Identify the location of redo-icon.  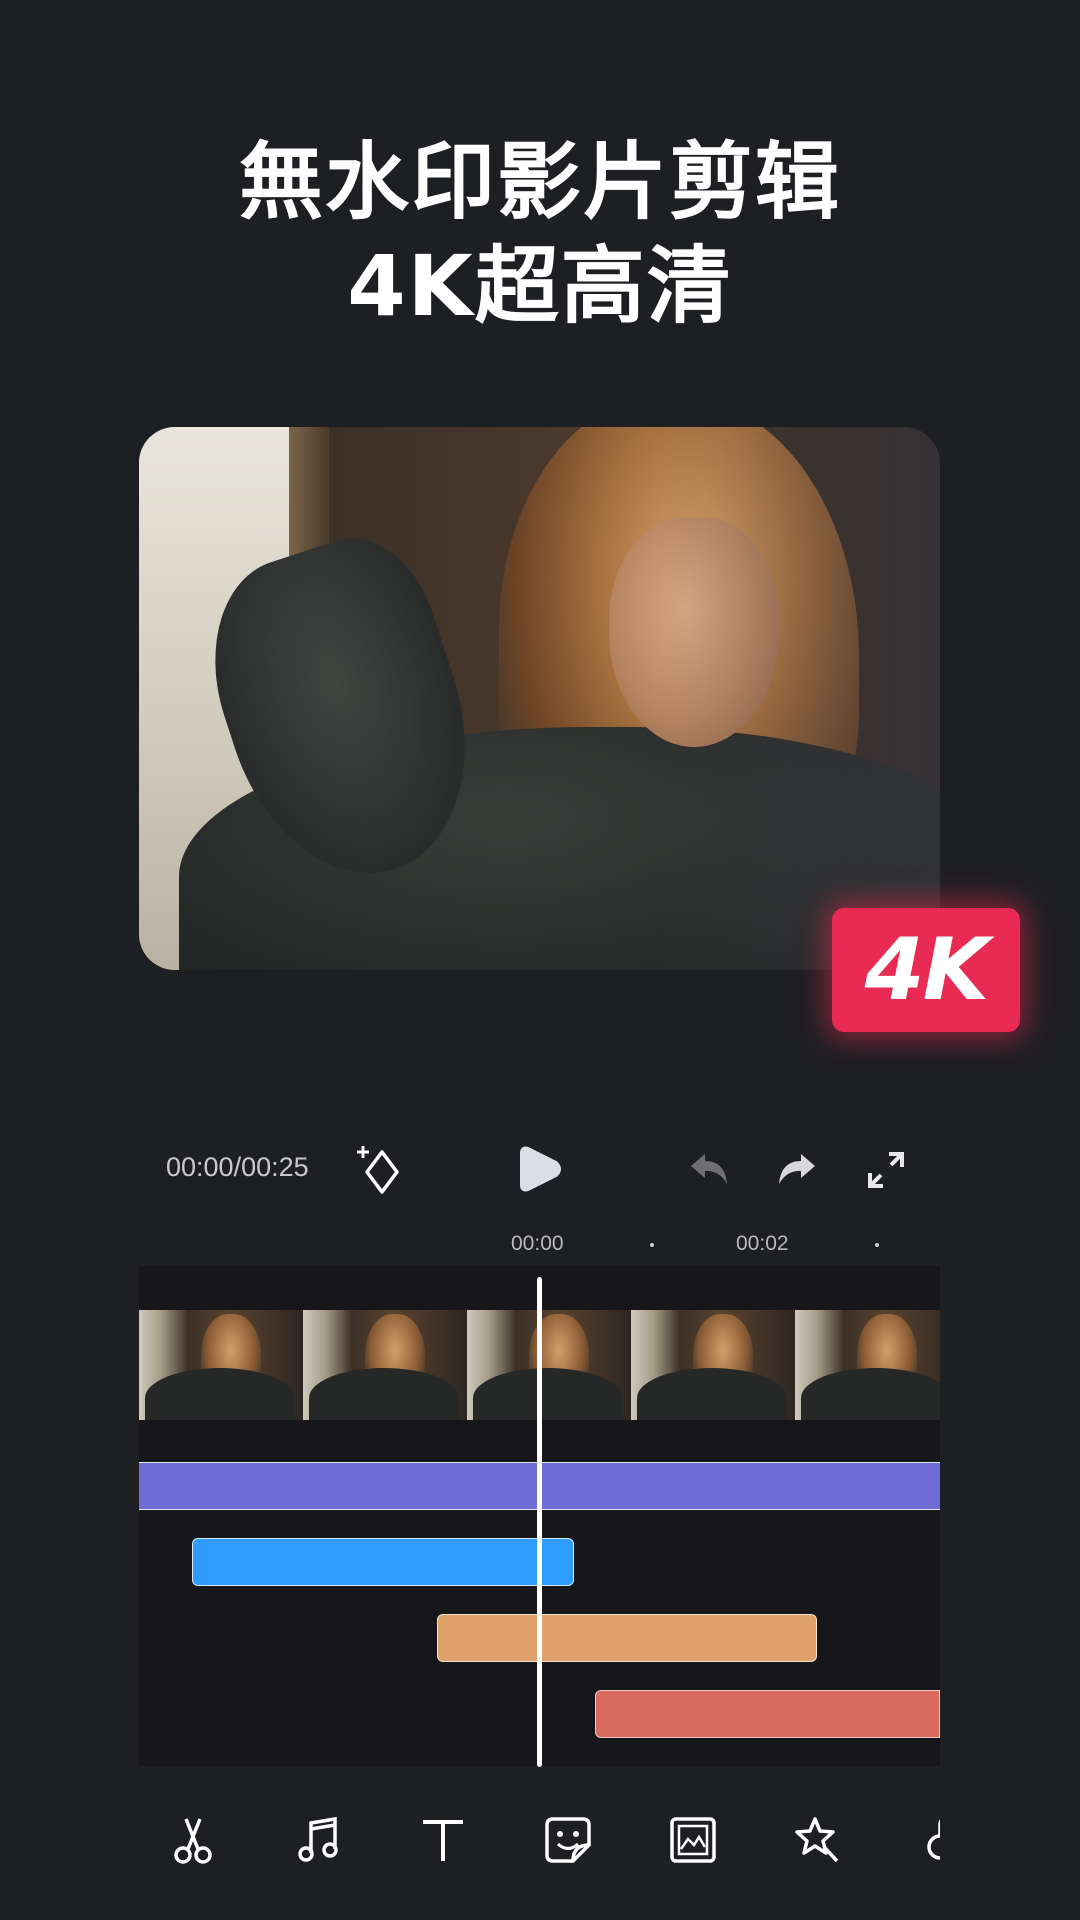
(797, 1169).